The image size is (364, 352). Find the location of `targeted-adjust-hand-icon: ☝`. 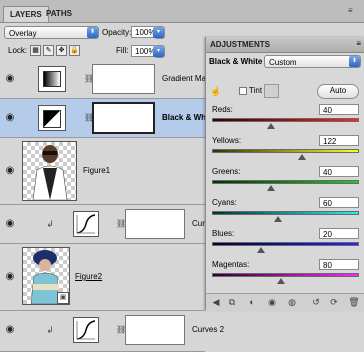

targeted-adjust-hand-icon: ☝ is located at coordinates (216, 91).